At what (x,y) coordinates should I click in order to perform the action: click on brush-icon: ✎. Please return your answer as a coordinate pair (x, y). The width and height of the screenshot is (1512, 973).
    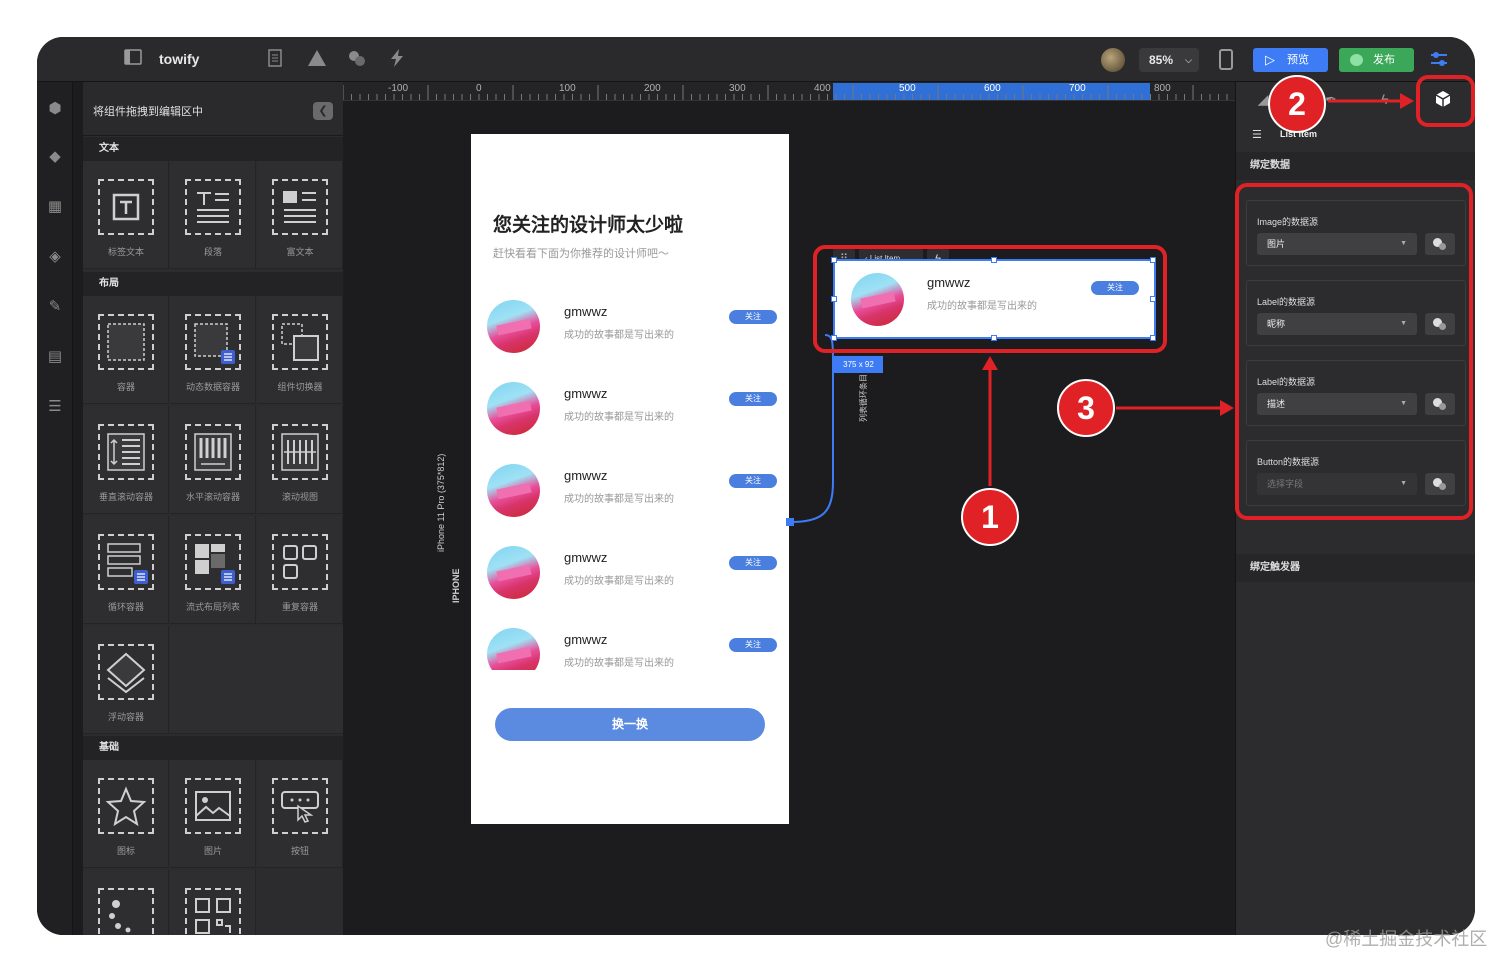
    Looking at the image, I should click on (55, 307).